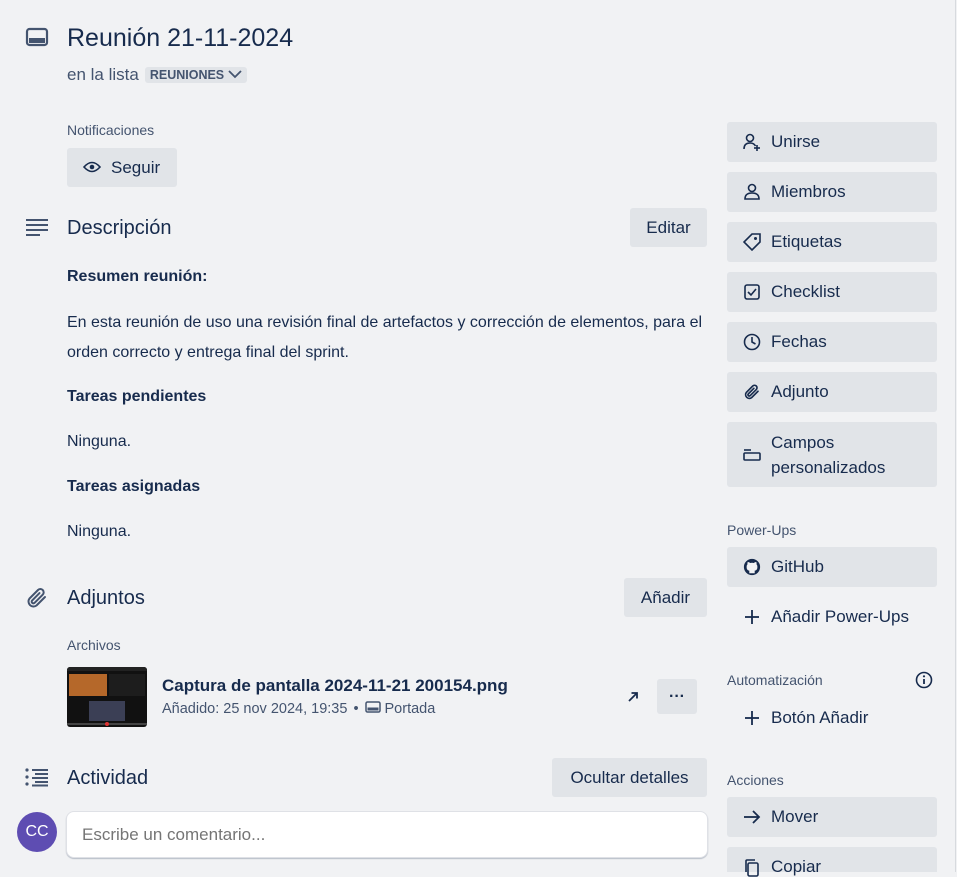 The height and width of the screenshot is (877, 957). Describe the element at coordinates (387, 834) in the screenshot. I see `comment-input` at that location.